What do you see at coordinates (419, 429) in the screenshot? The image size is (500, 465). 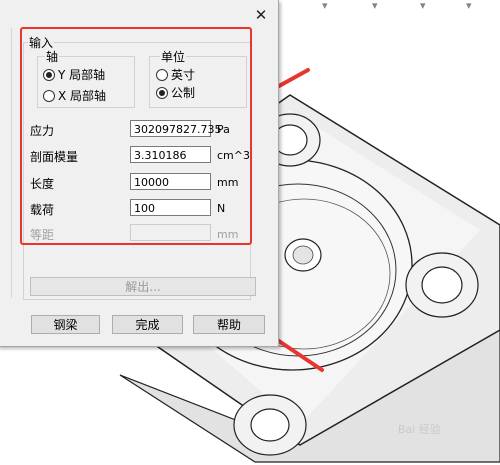 I see `watermark: Bai 经验` at bounding box center [419, 429].